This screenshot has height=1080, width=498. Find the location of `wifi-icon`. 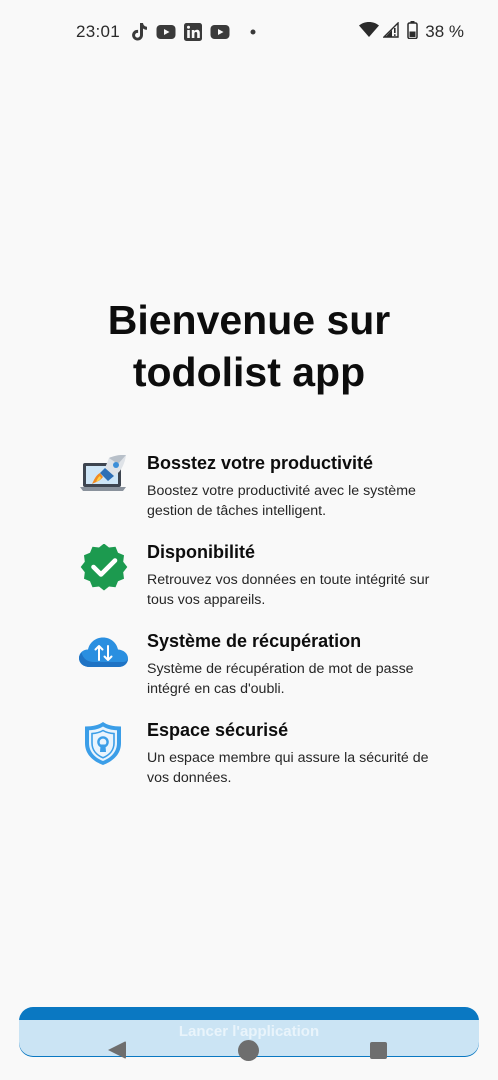

wifi-icon is located at coordinates (369, 32).